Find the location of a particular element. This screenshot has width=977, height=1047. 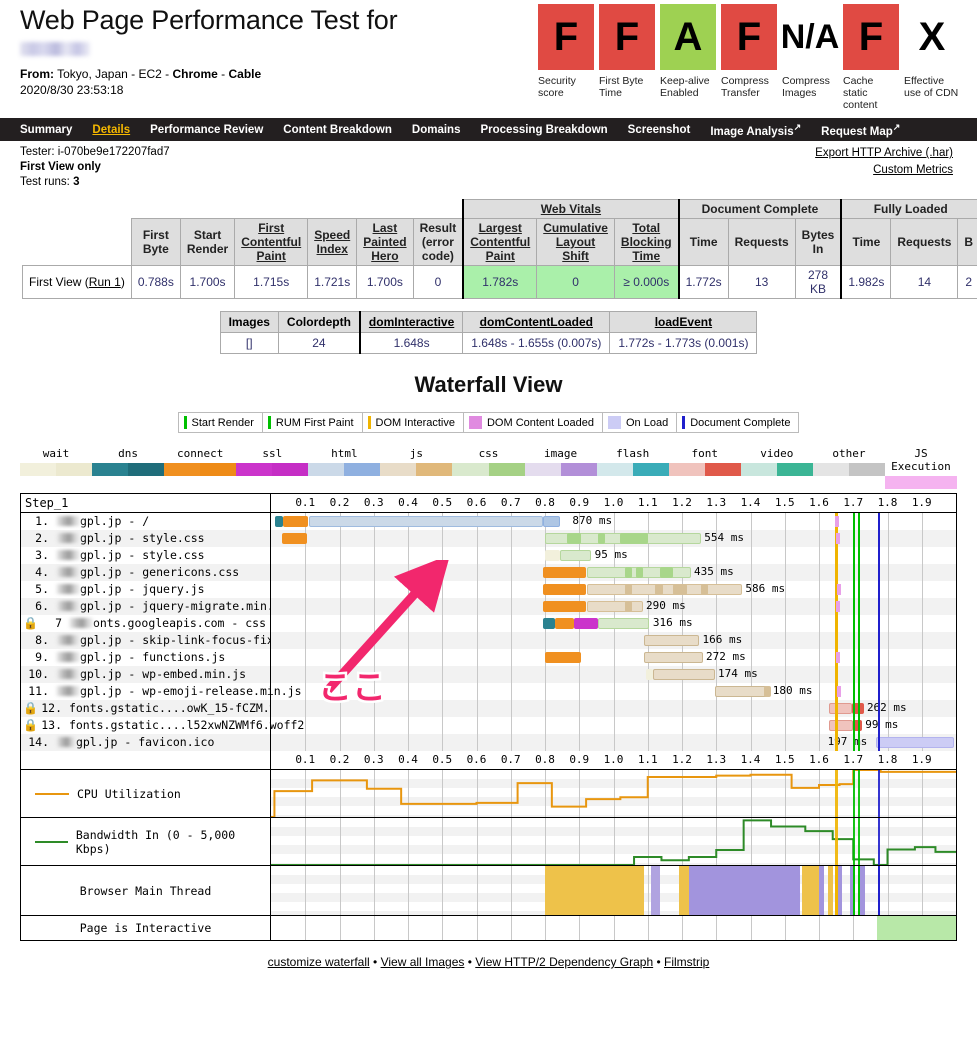

axis-tick: 0.8 is located at coordinates (545, 759).